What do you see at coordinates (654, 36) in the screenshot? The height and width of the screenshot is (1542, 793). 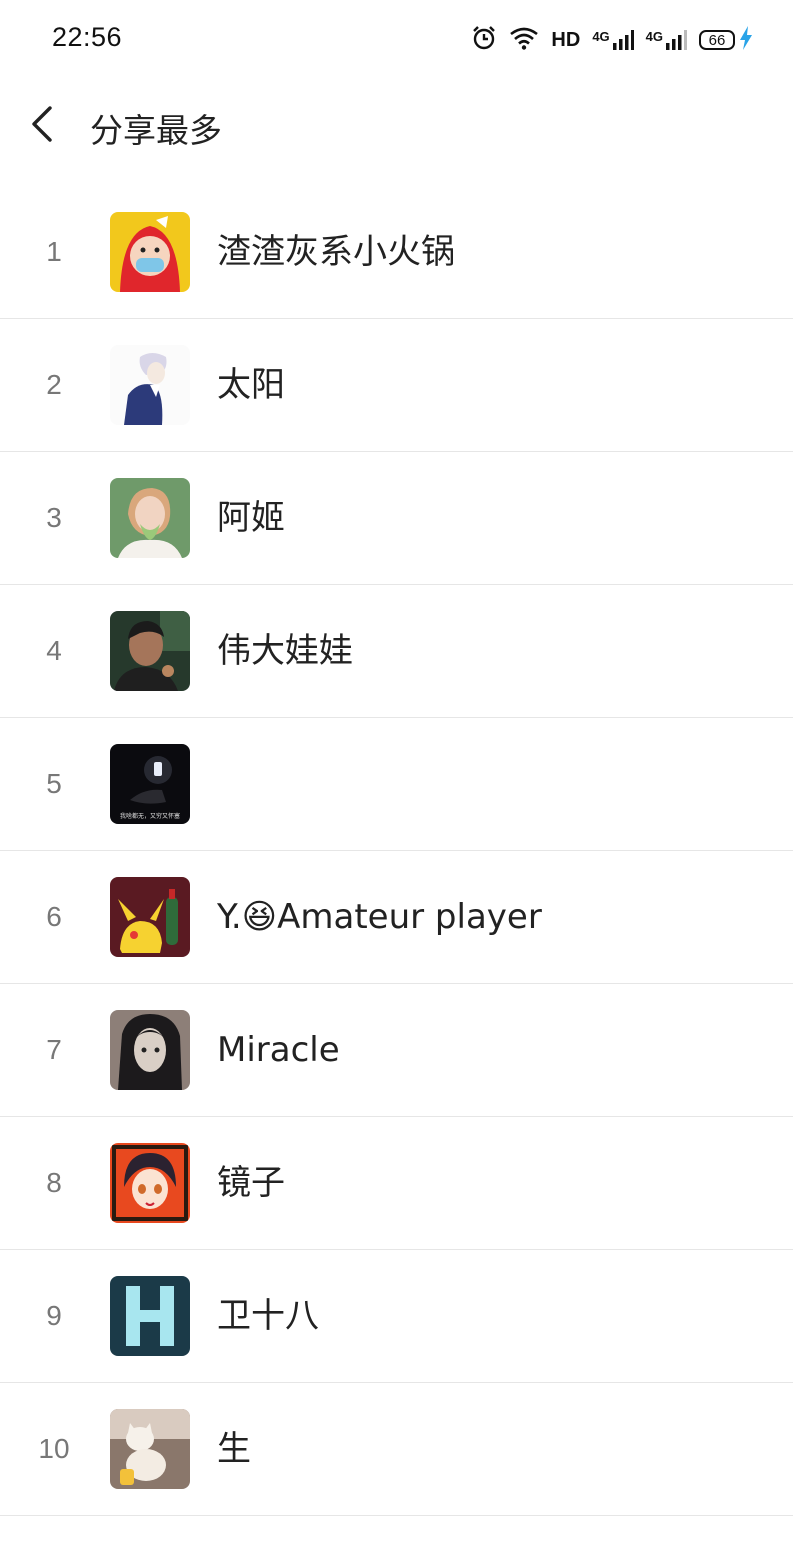 I see `signal-label-2: 4G` at bounding box center [654, 36].